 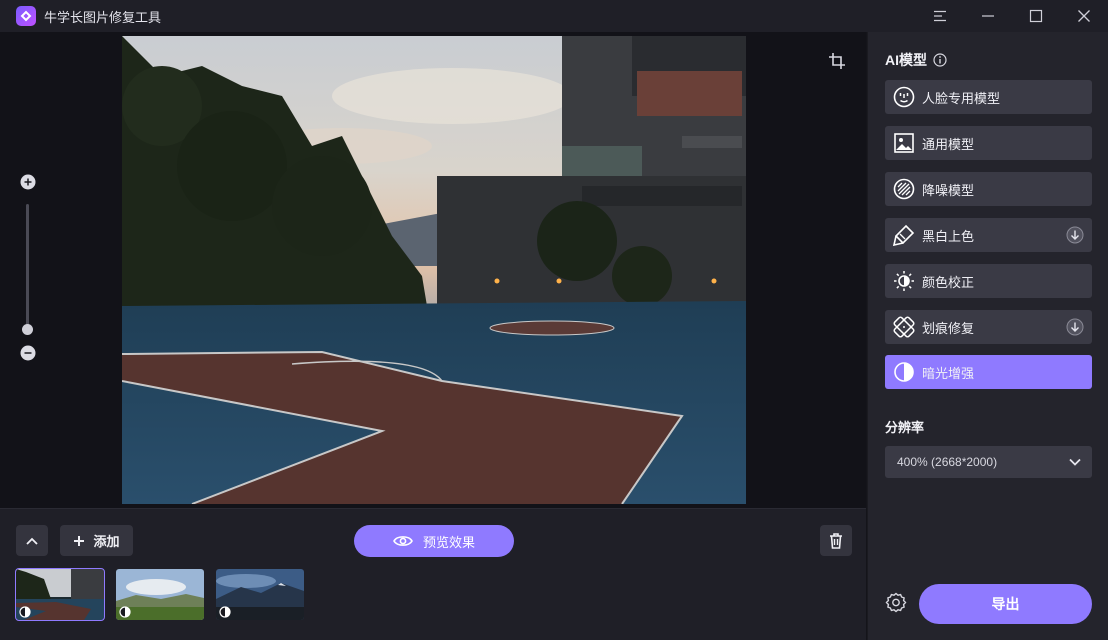 I want to click on preview-button: 预览效果, so click(x=434, y=541).